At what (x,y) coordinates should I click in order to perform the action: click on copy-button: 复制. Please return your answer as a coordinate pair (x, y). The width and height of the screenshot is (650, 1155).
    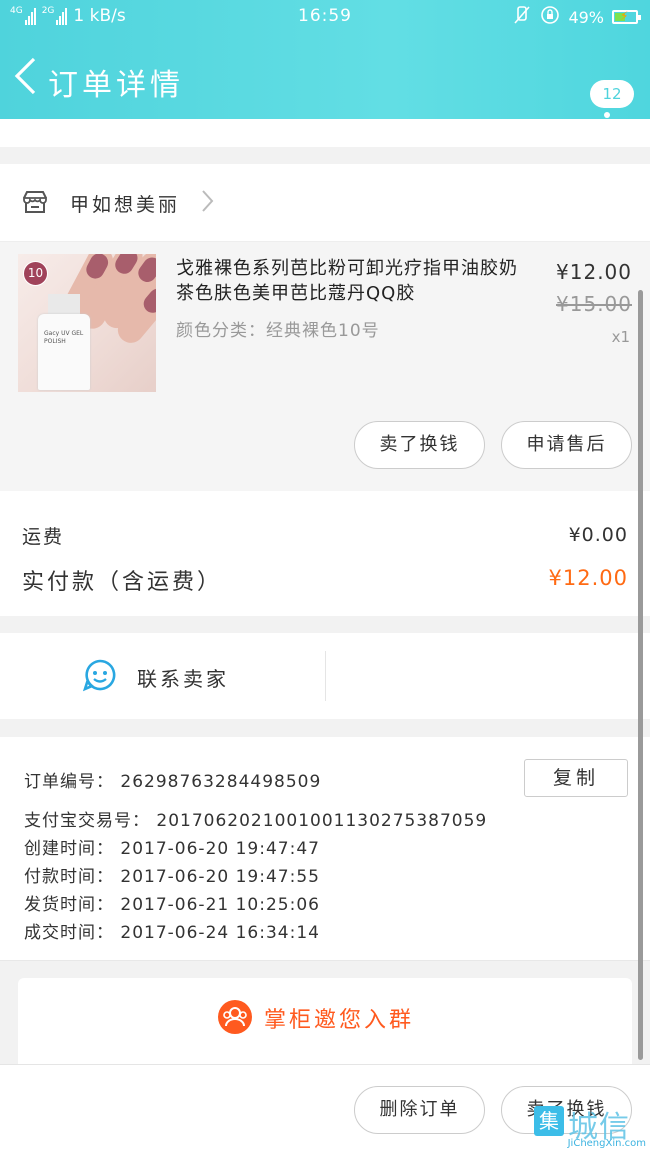
    Looking at the image, I should click on (576, 778).